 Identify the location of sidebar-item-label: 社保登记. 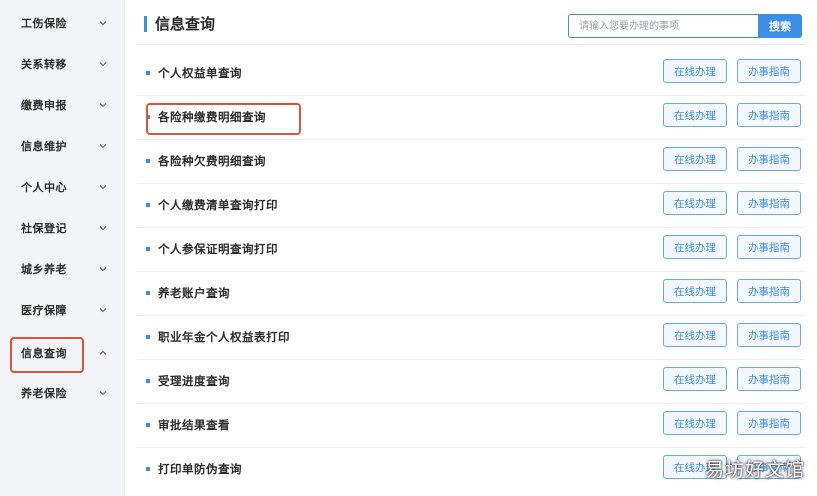
(44, 228).